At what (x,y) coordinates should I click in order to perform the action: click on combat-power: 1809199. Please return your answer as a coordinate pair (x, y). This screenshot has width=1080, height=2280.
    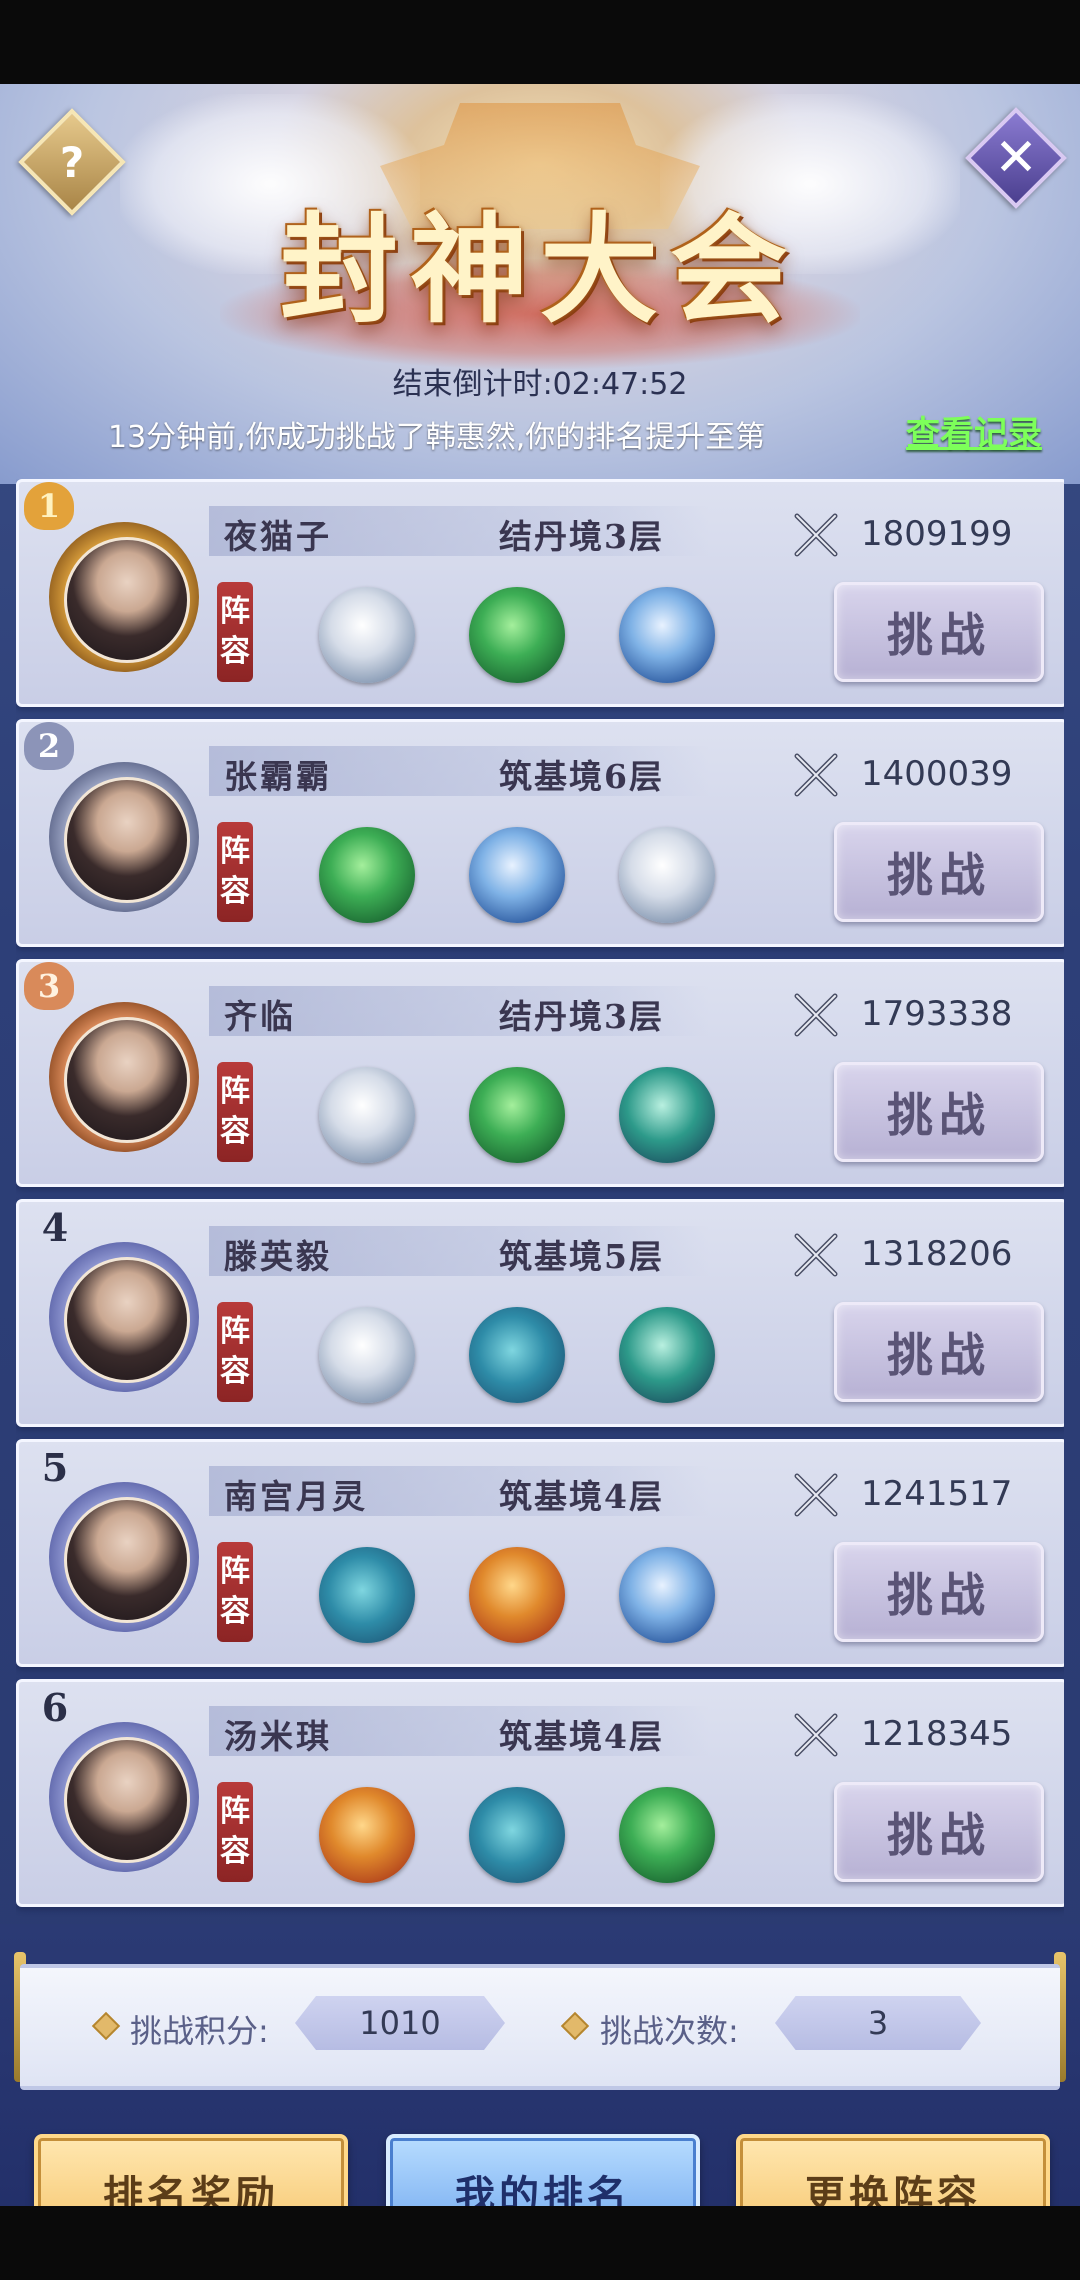
    Looking at the image, I should click on (937, 534).